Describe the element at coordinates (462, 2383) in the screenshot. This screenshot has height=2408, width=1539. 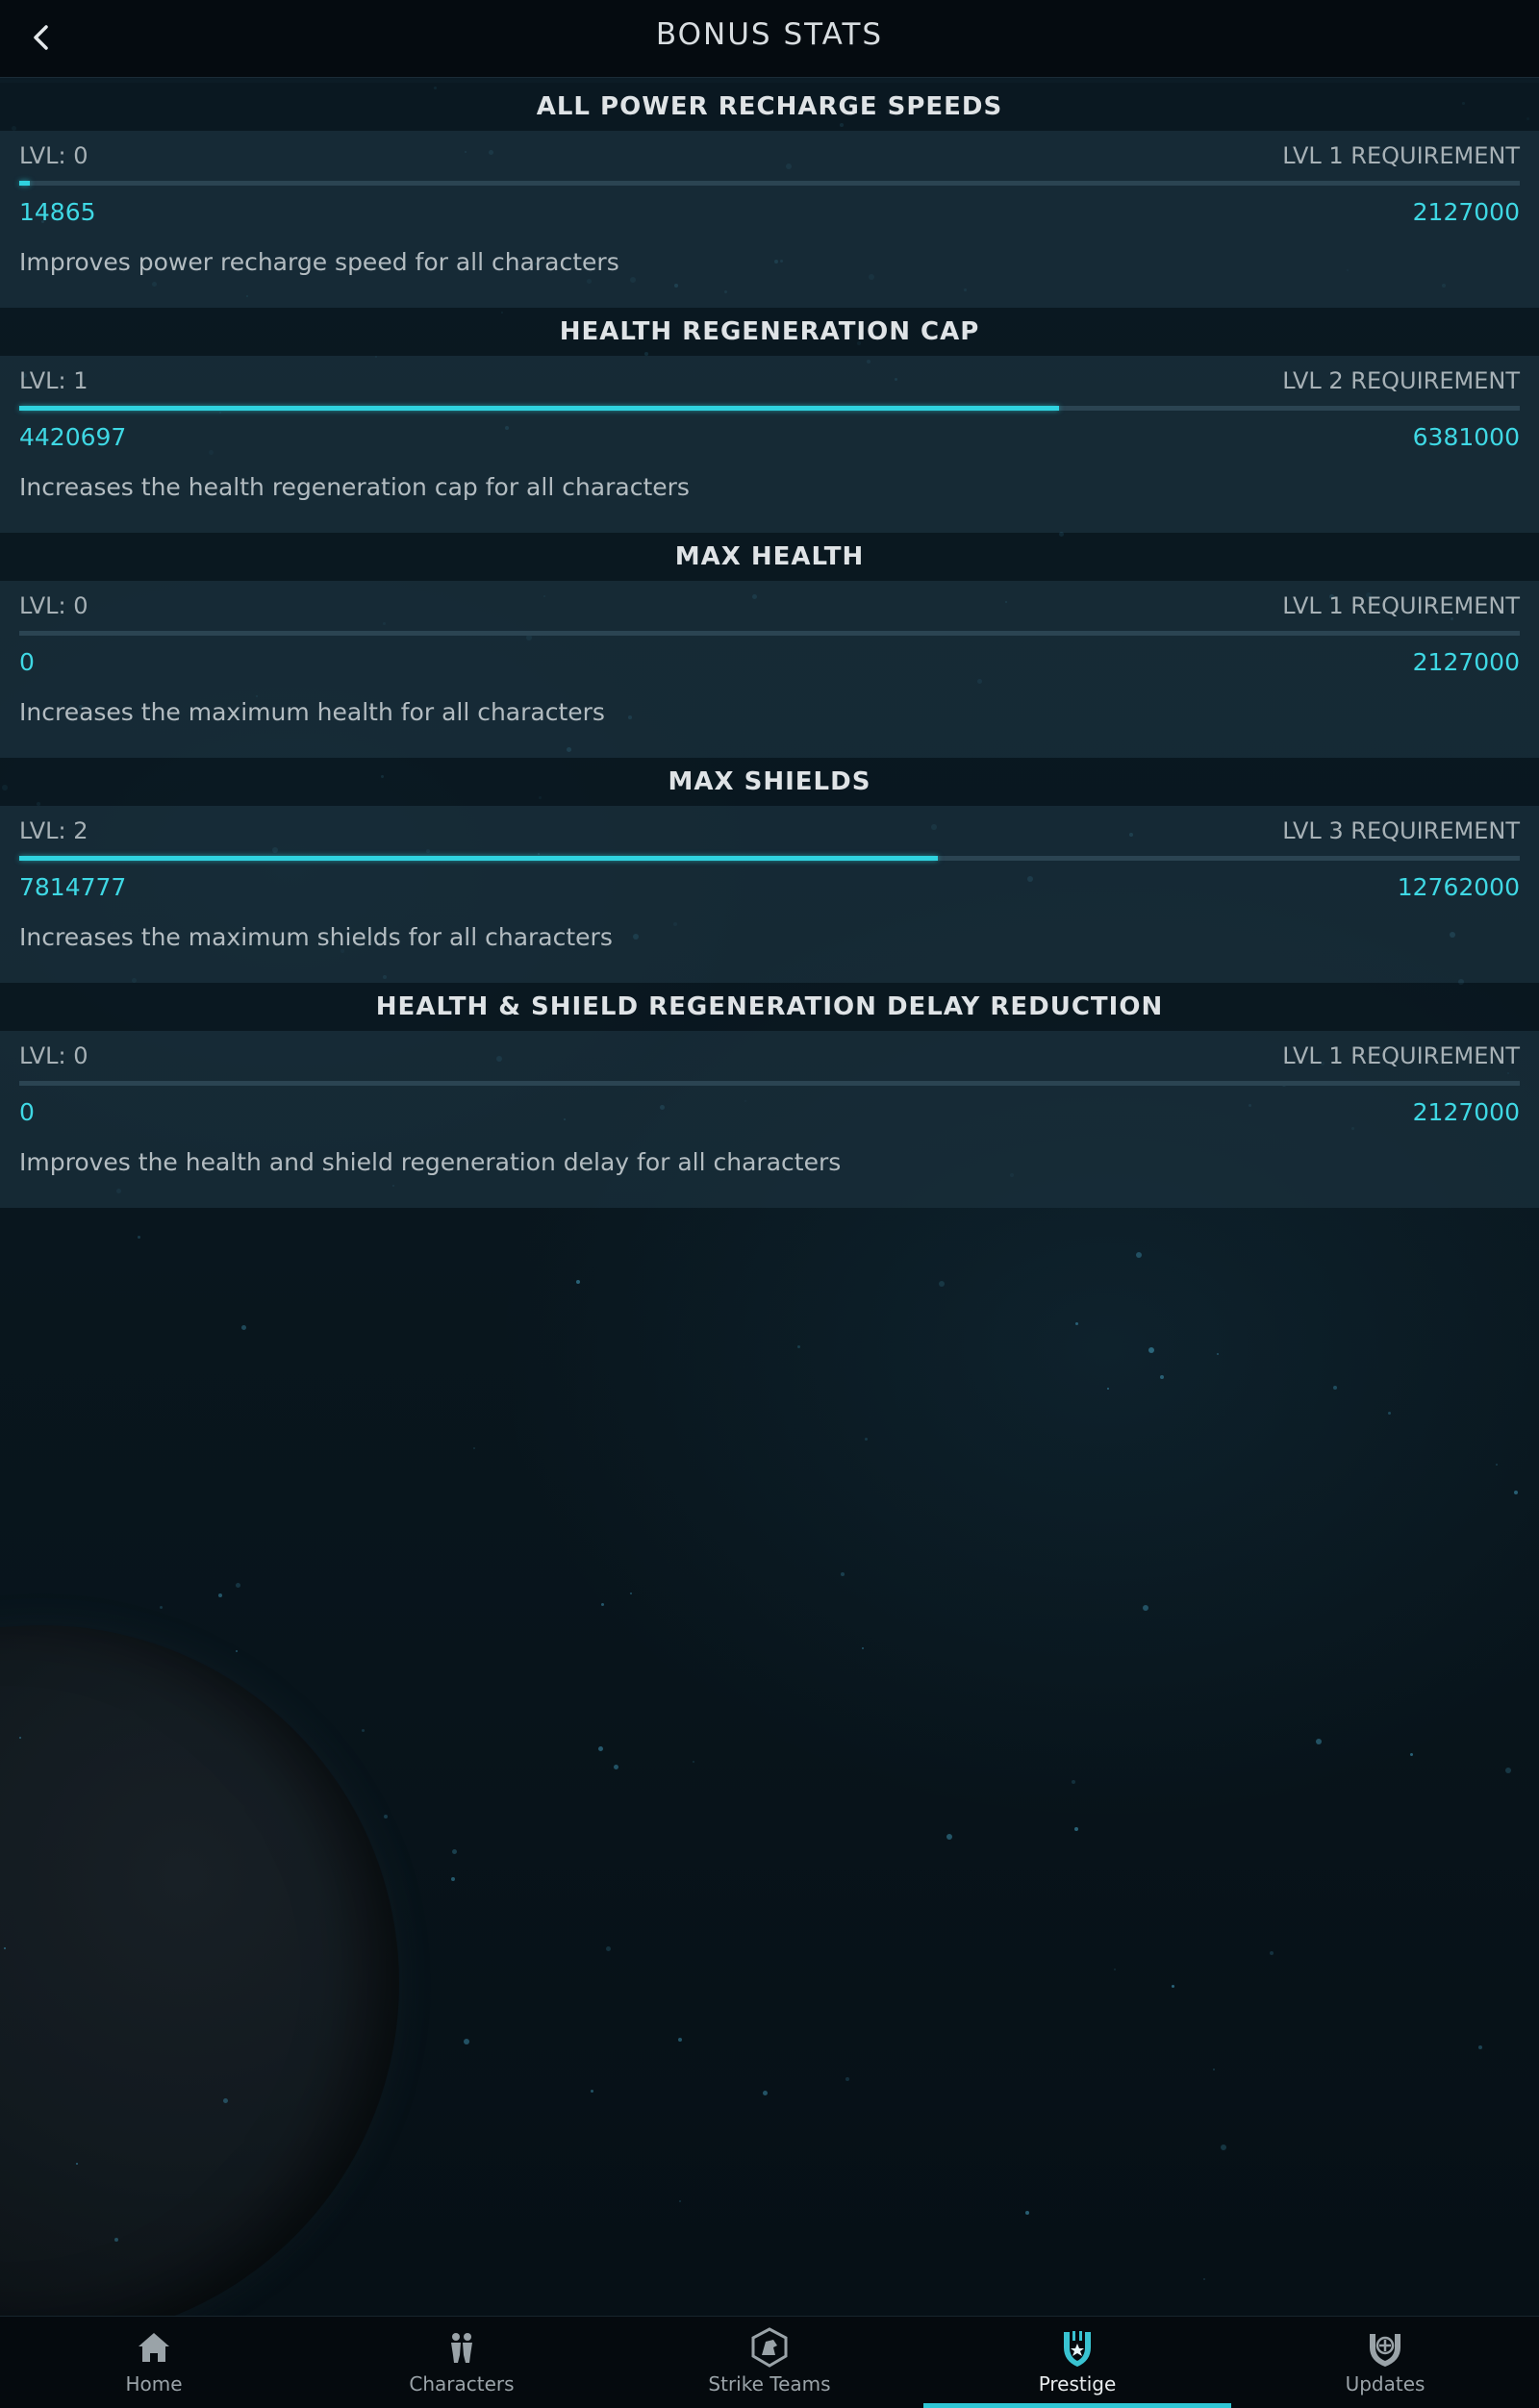
I see `nav-label: Characters` at that location.